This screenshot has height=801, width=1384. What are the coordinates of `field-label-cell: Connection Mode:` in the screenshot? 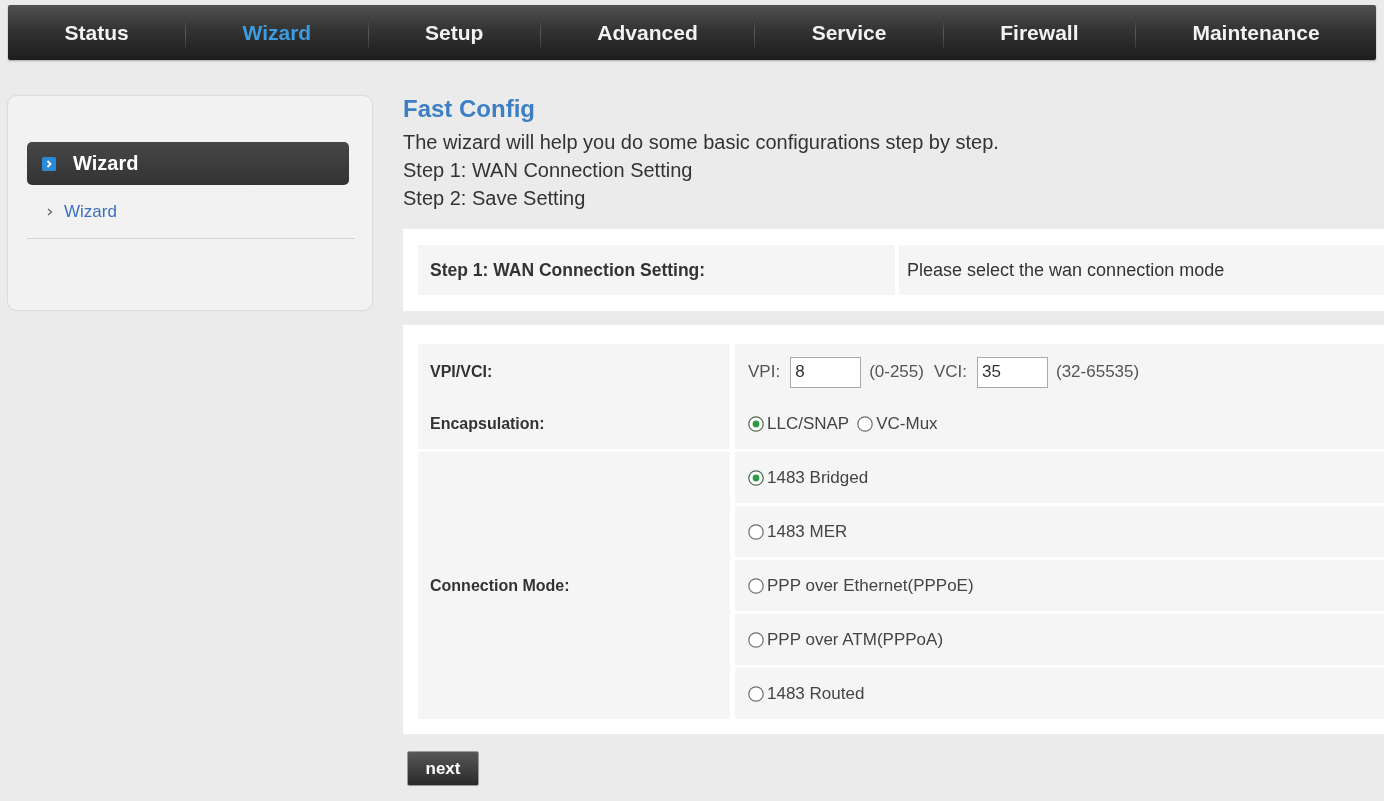 It's located at (574, 585).